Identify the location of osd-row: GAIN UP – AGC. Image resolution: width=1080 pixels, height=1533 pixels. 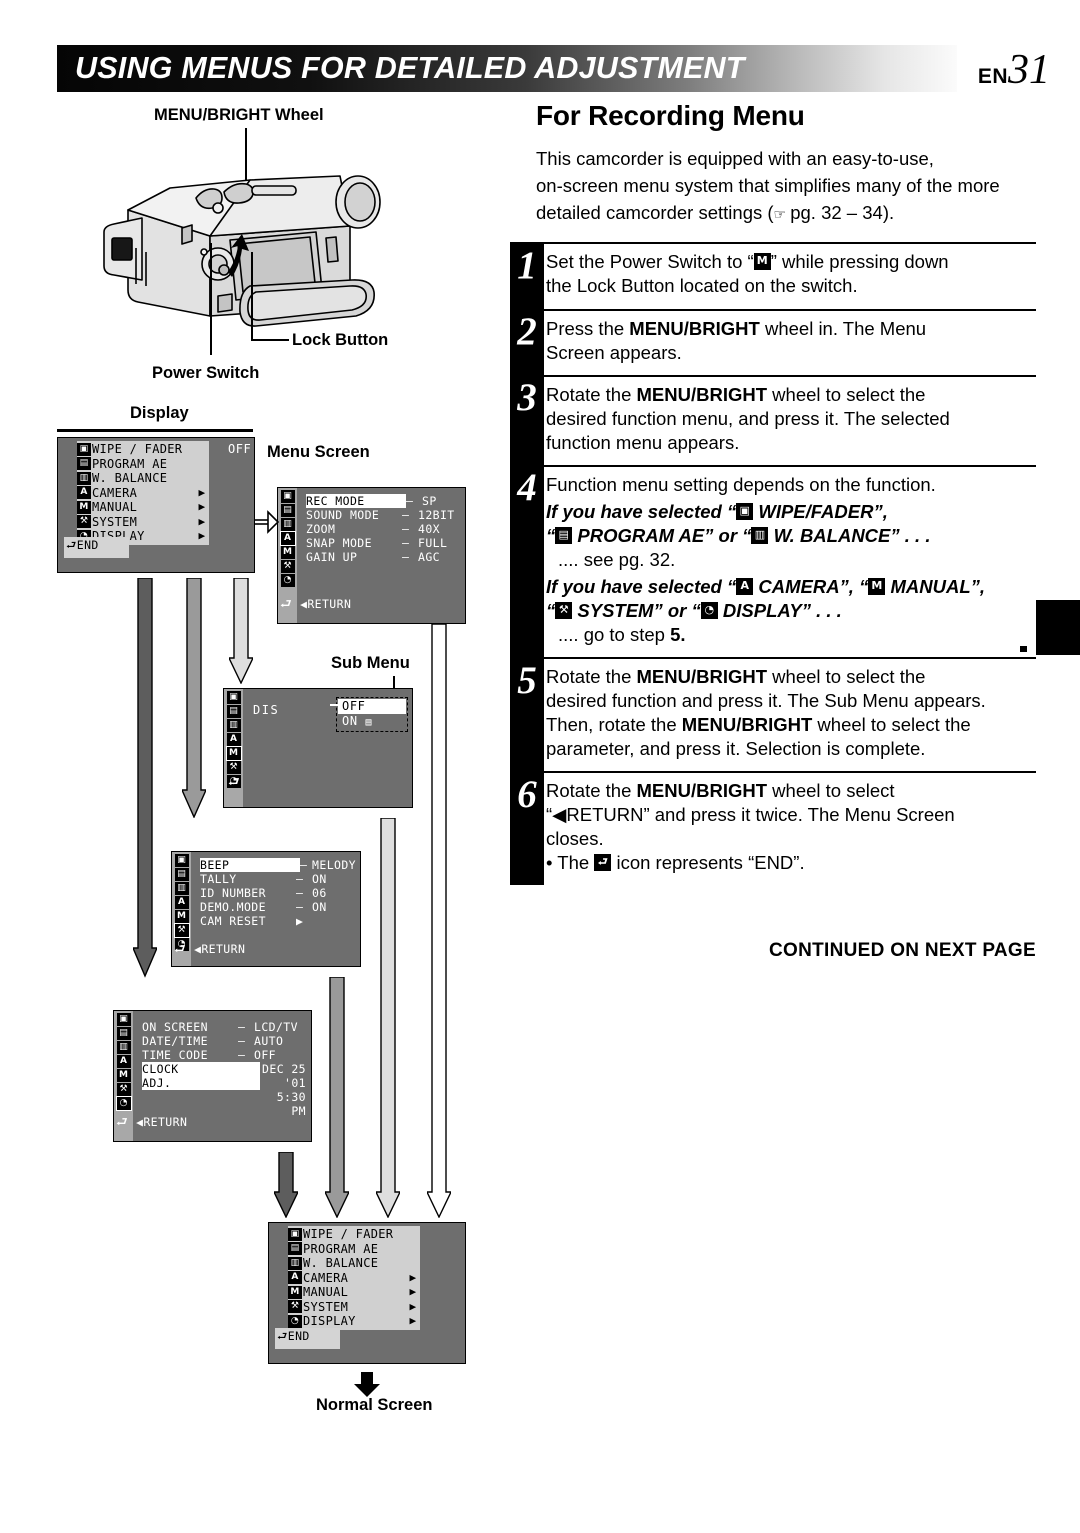
(383, 557).